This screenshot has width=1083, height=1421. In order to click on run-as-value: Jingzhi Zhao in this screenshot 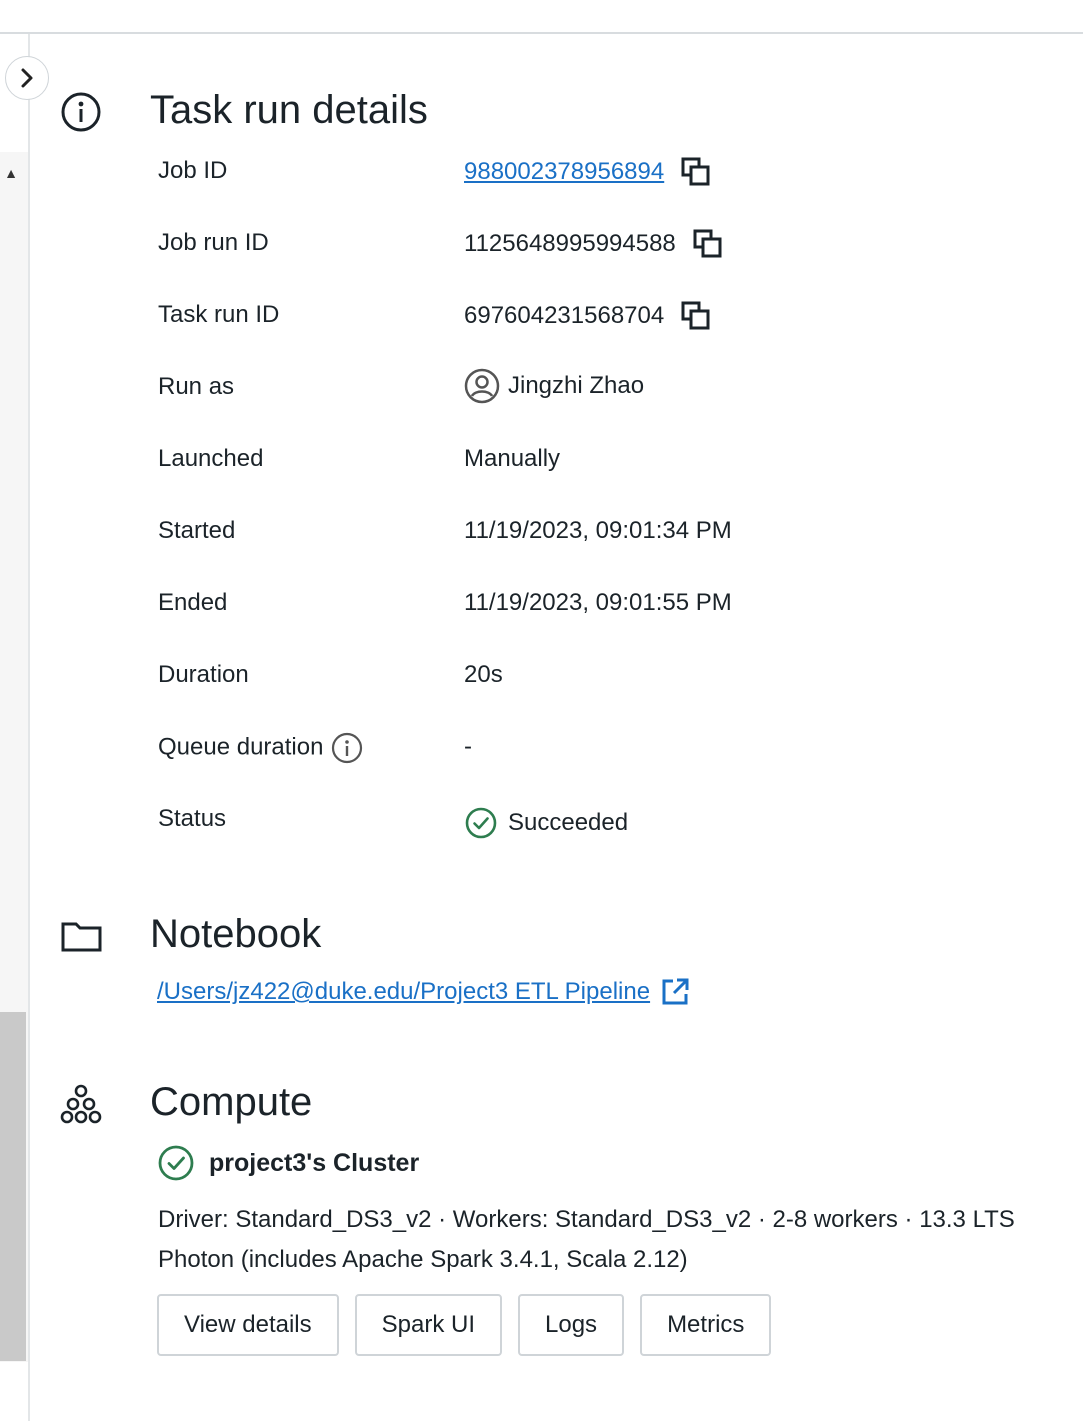, I will do `click(554, 386)`.